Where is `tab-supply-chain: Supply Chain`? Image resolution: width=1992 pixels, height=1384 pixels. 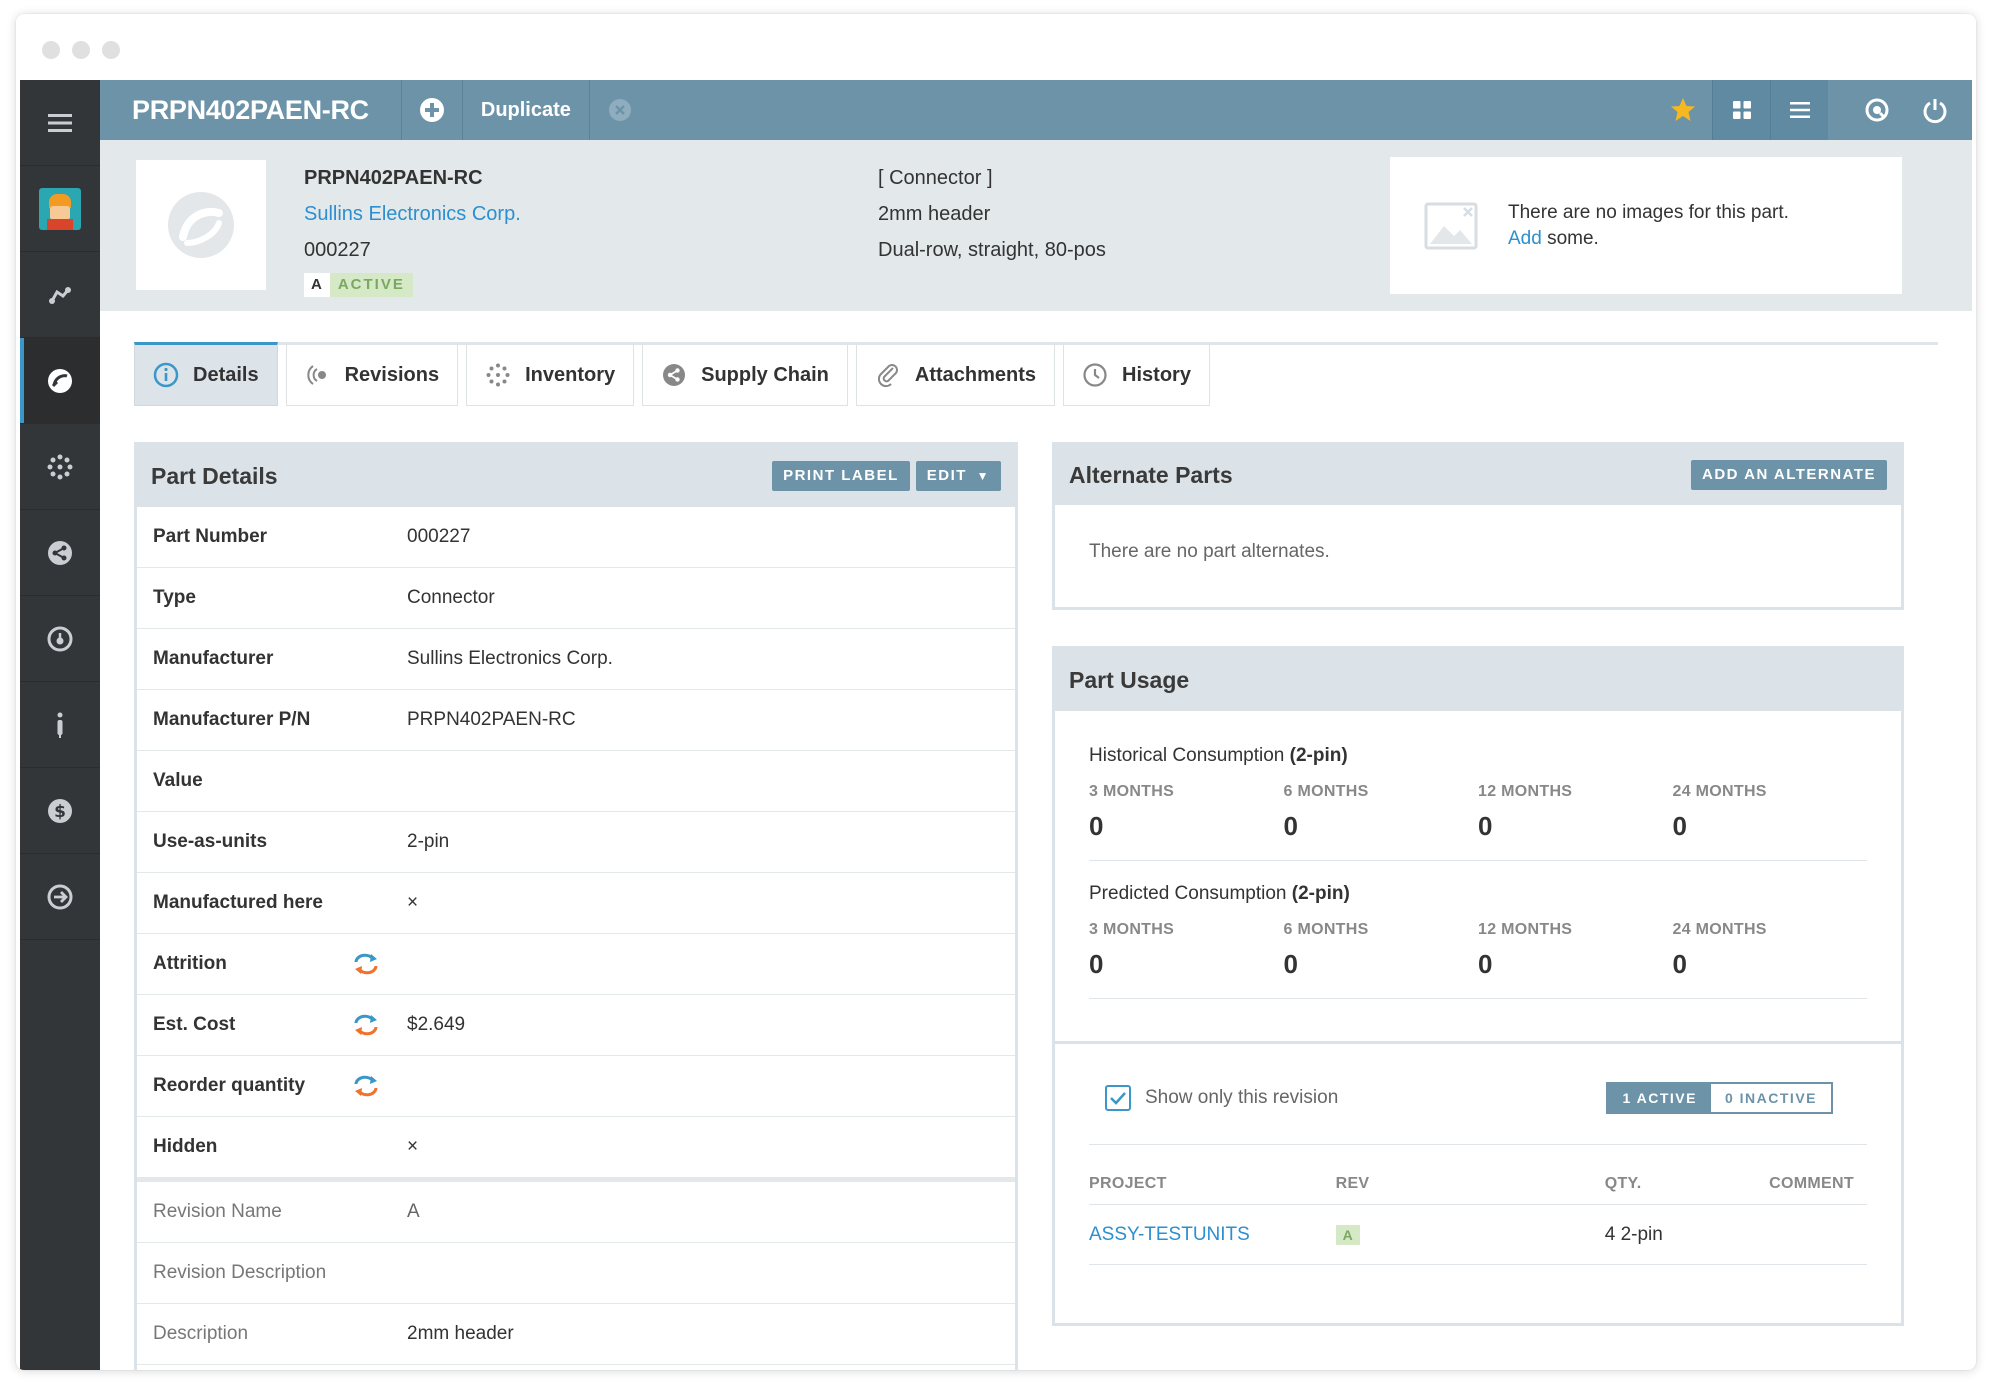 tab-supply-chain: Supply Chain is located at coordinates (745, 374).